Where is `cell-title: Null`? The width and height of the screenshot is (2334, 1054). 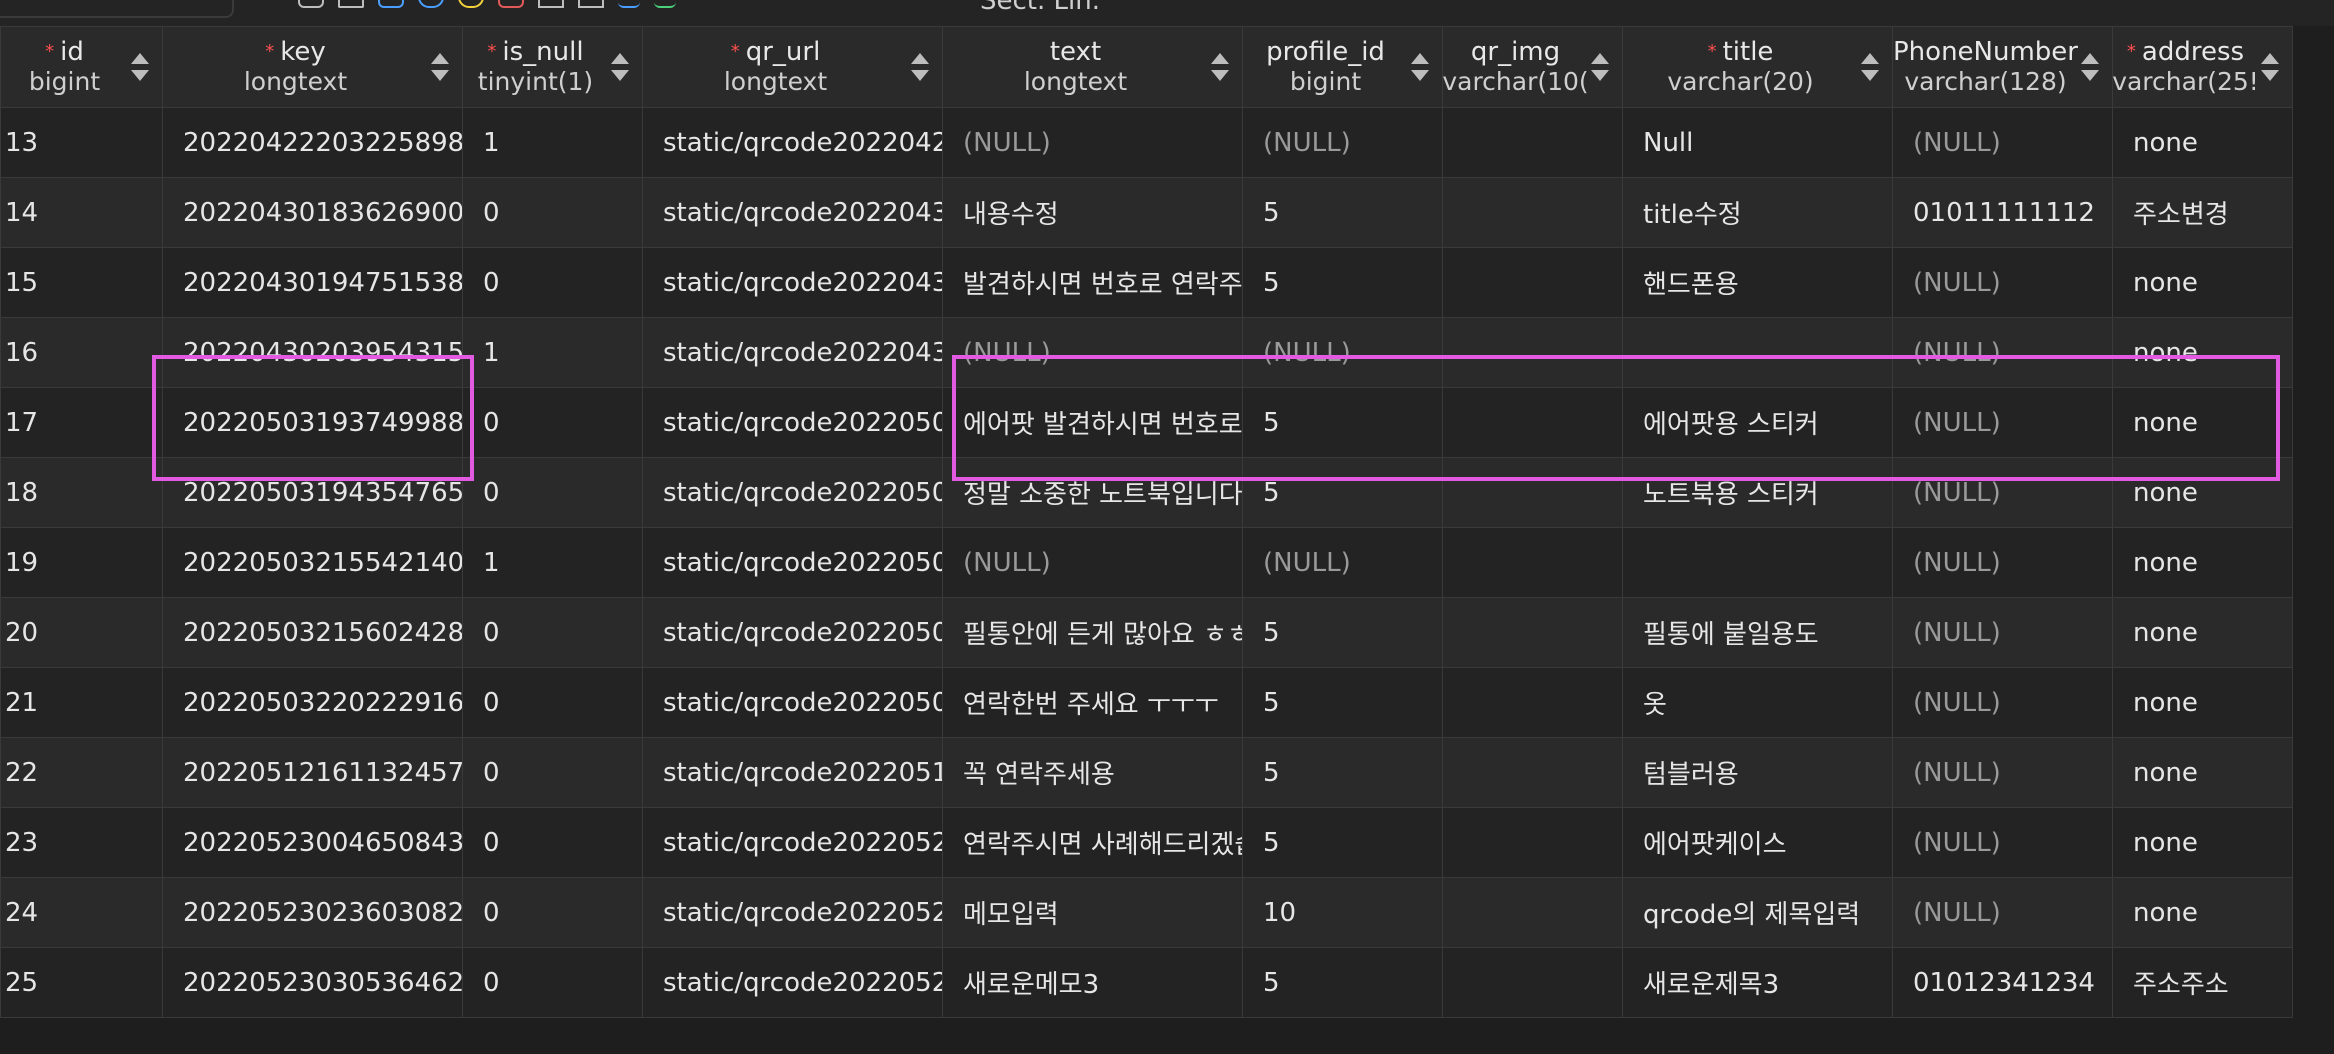 cell-title: Null is located at coordinates (1757, 142).